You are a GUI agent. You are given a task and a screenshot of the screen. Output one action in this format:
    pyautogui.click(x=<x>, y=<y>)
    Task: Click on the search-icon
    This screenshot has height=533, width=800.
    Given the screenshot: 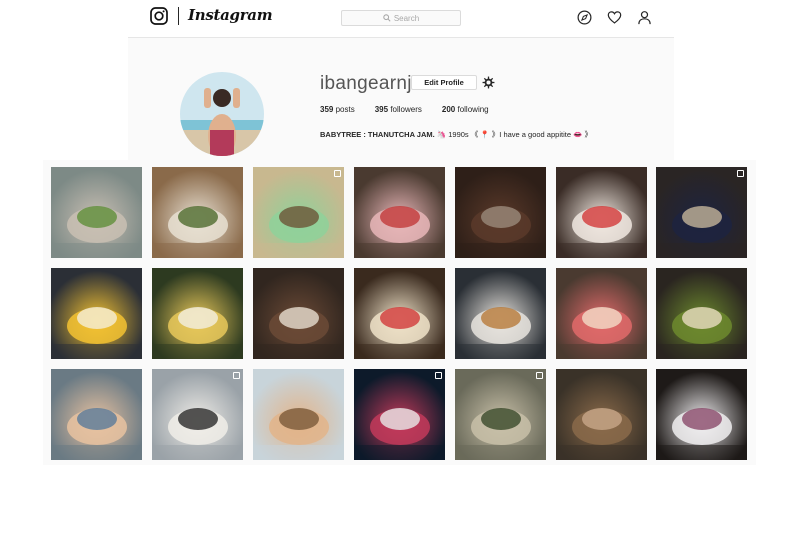 What is the action you would take?
    pyautogui.click(x=387, y=18)
    